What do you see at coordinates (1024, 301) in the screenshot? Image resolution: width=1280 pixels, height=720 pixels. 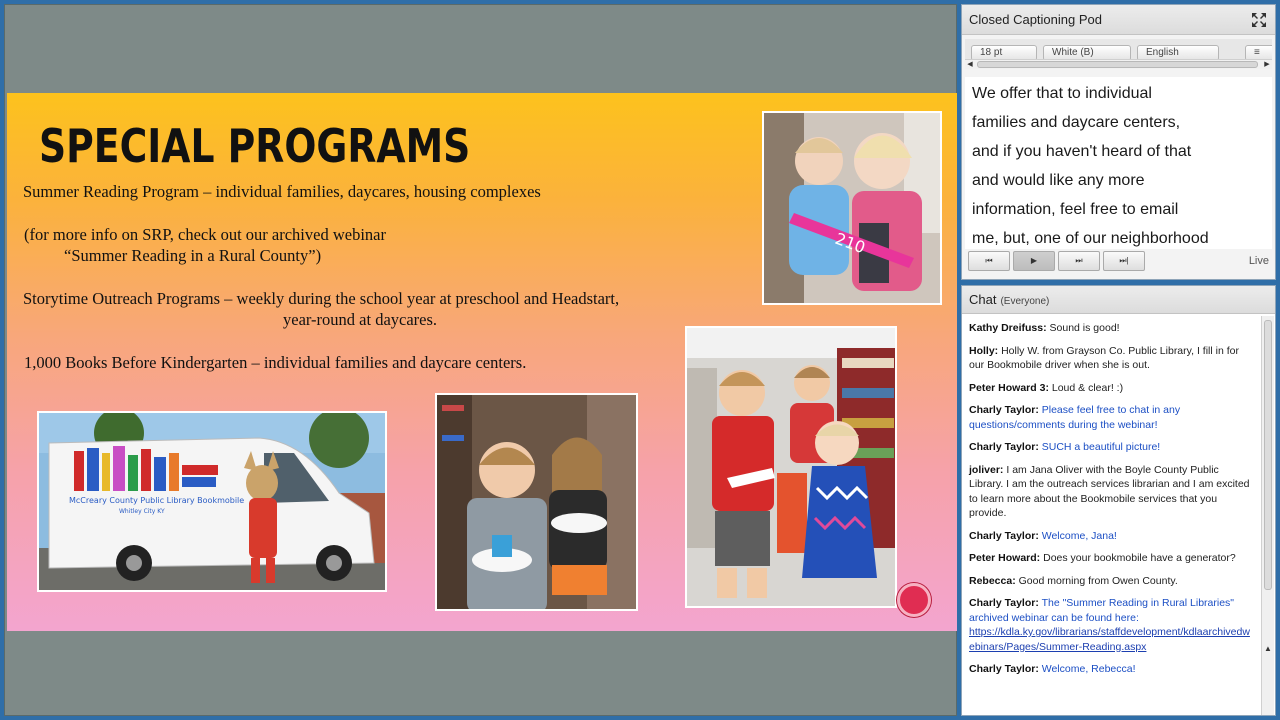 I see `chat-scope: (Everyone)` at bounding box center [1024, 301].